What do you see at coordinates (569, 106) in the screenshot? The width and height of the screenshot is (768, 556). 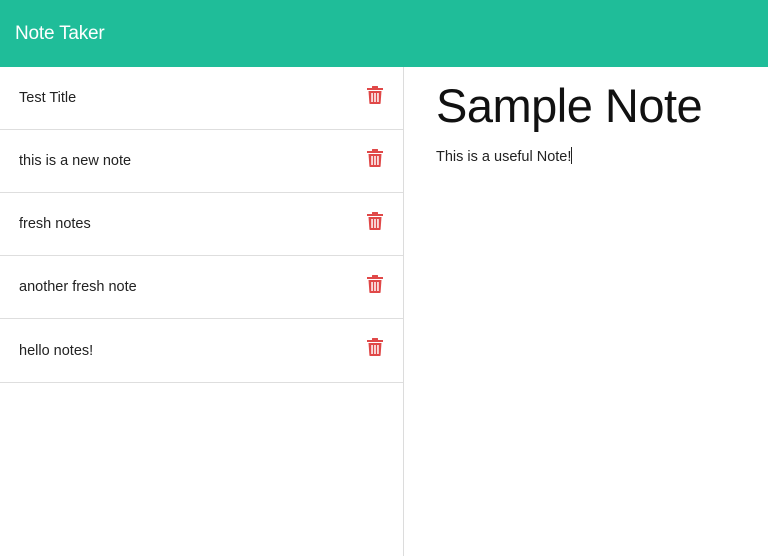 I see `note-title-input: Sample Note` at bounding box center [569, 106].